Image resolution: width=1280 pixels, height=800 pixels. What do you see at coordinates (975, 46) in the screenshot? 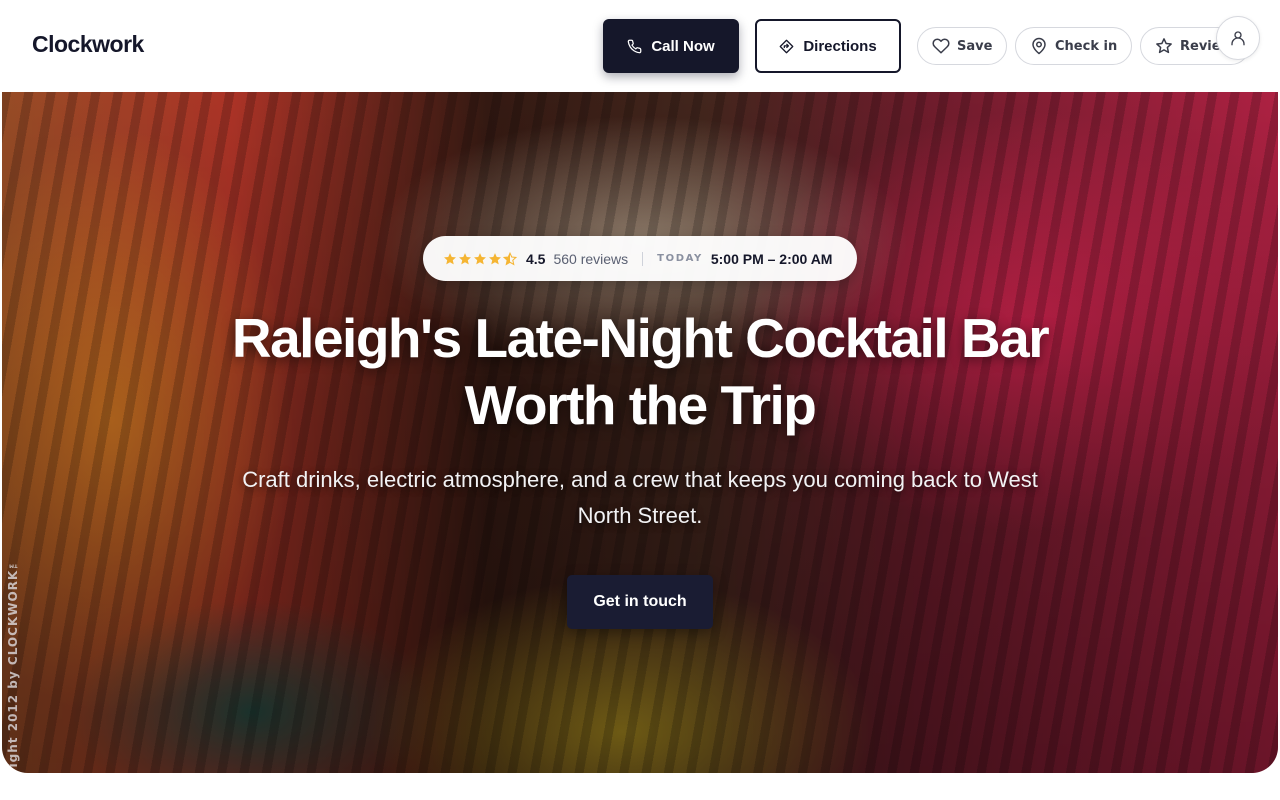
I see `save-label: Save` at bounding box center [975, 46].